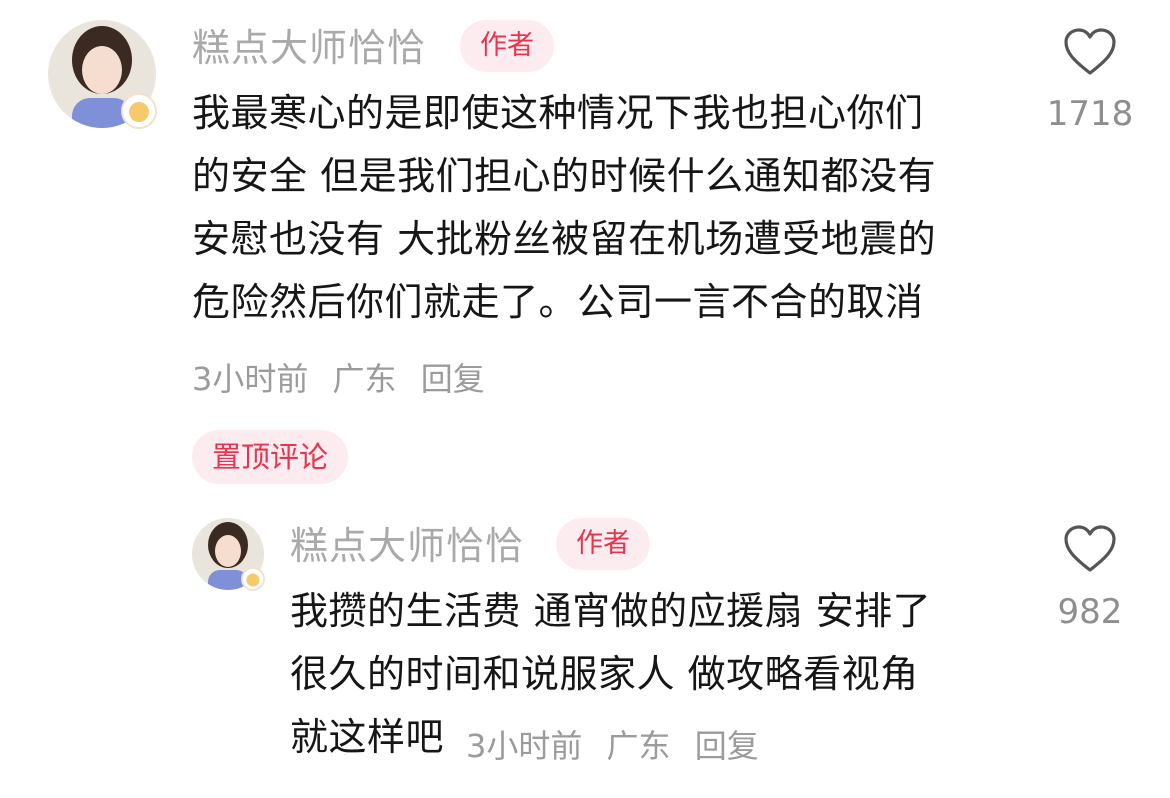 This screenshot has width=1170, height=798. Describe the element at coordinates (1090, 114) in the screenshot. I see `like-count: 1718` at that location.